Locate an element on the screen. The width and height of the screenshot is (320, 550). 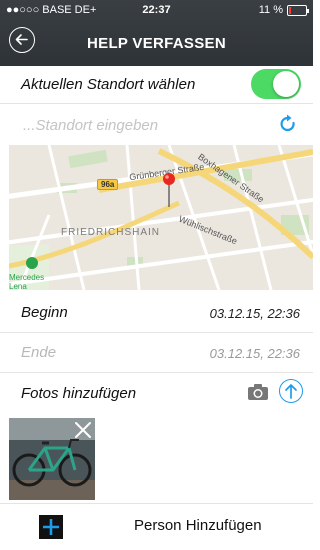
current-location-row: Aktuellen Standort wählen is located at coordinates (156, 85).